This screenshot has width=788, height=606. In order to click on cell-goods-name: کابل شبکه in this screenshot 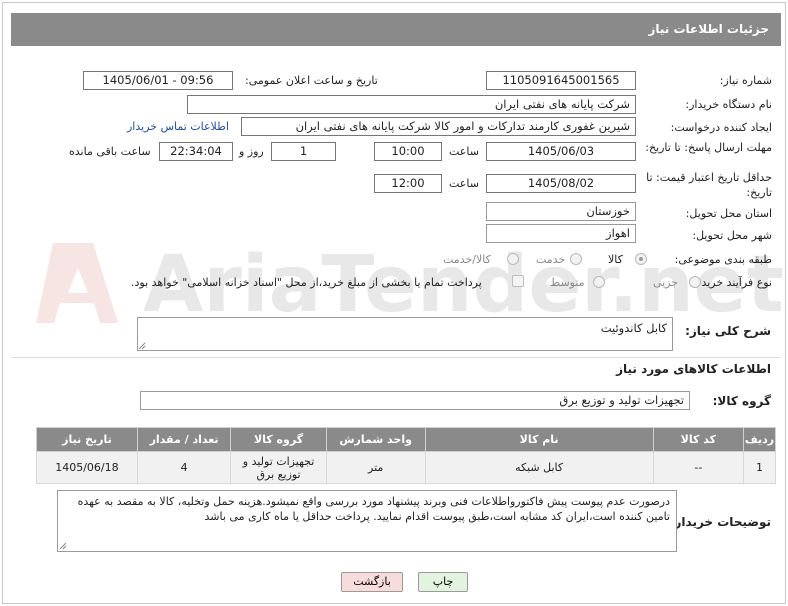, I will do `click(539, 467)`.